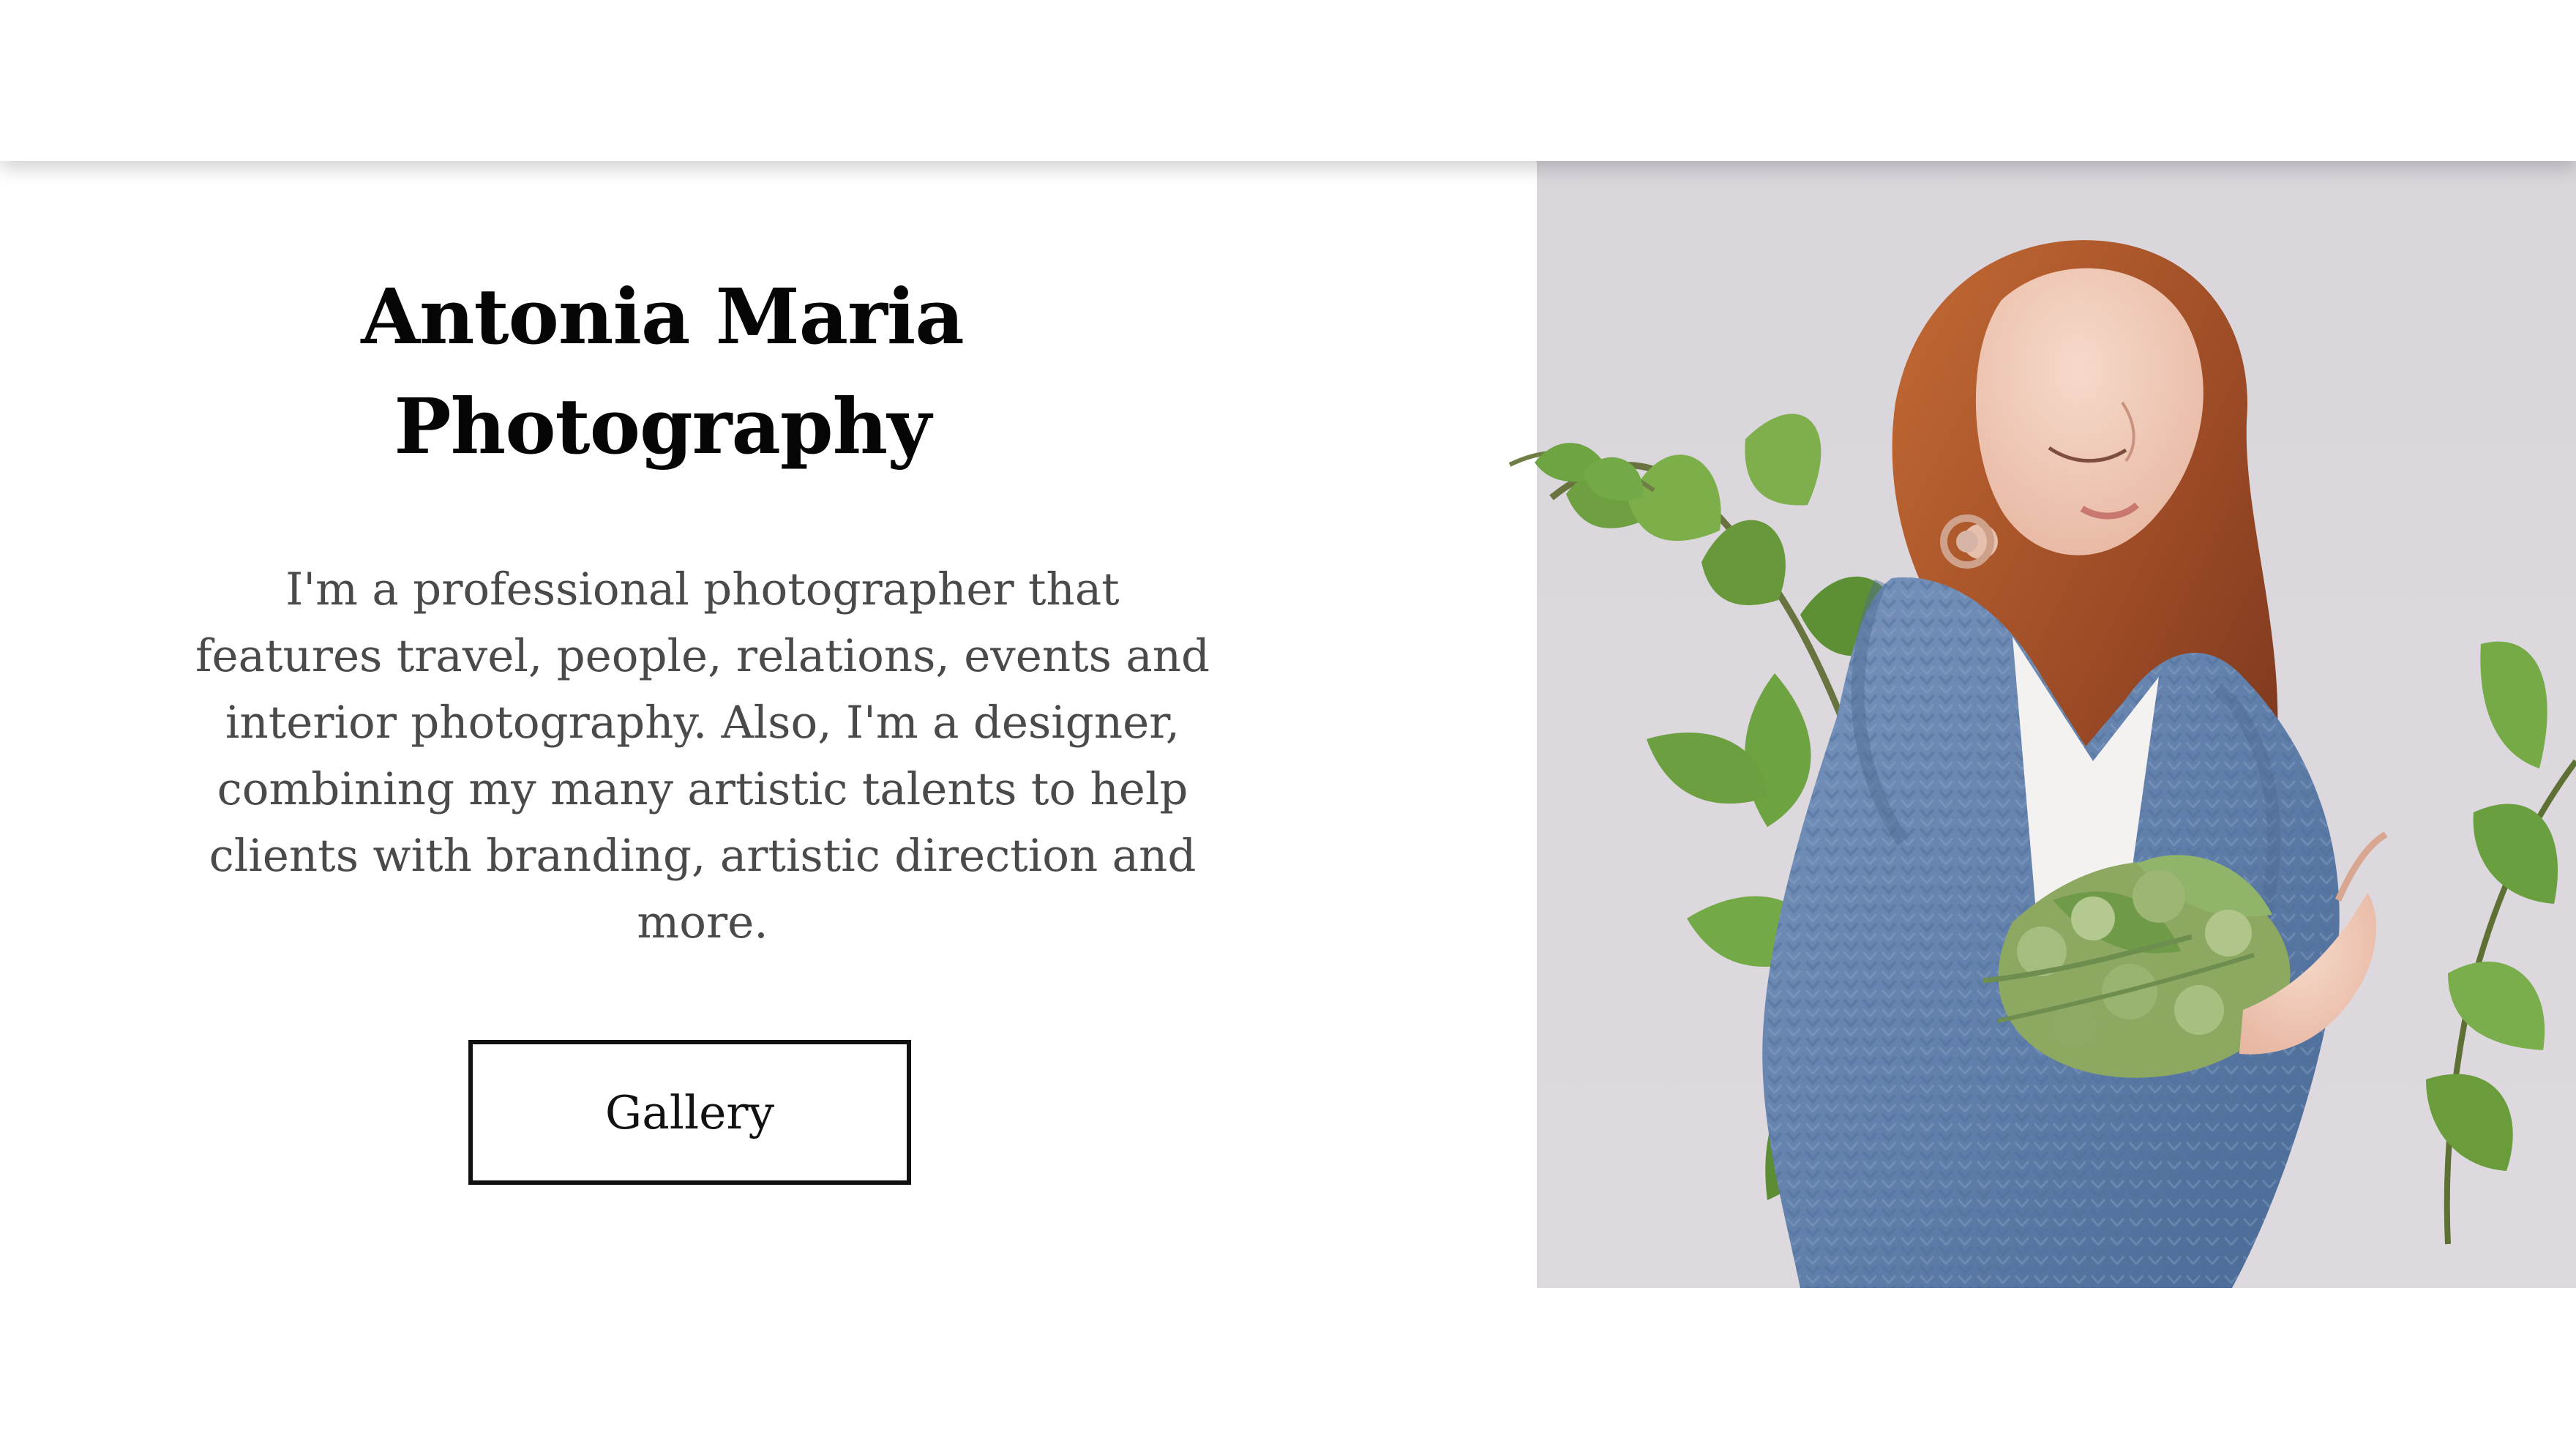  I want to click on site-header, so click(1288, 80).